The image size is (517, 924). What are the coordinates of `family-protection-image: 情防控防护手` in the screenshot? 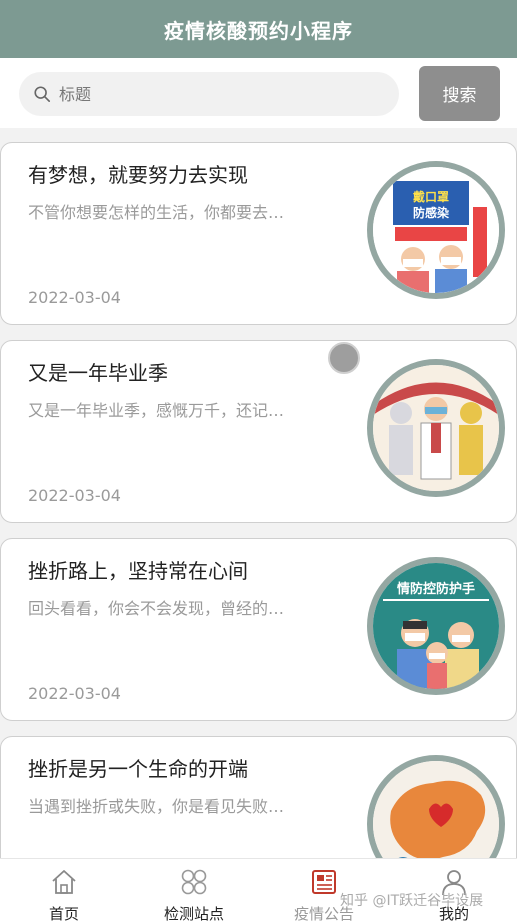 It's located at (436, 626).